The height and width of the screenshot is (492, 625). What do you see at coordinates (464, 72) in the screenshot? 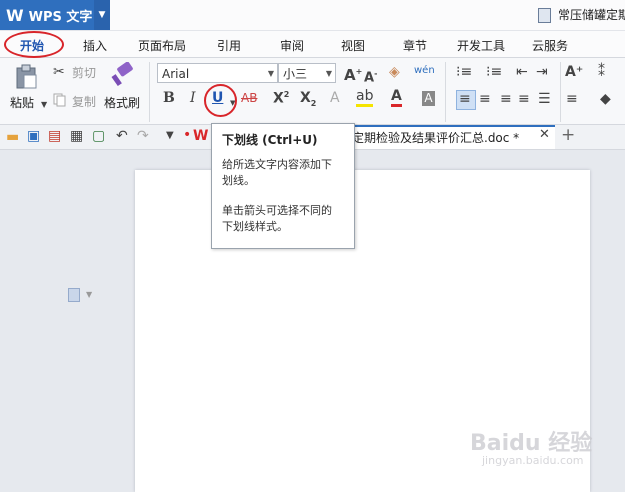
I see `bullets-icon: ⁝≡` at bounding box center [464, 72].